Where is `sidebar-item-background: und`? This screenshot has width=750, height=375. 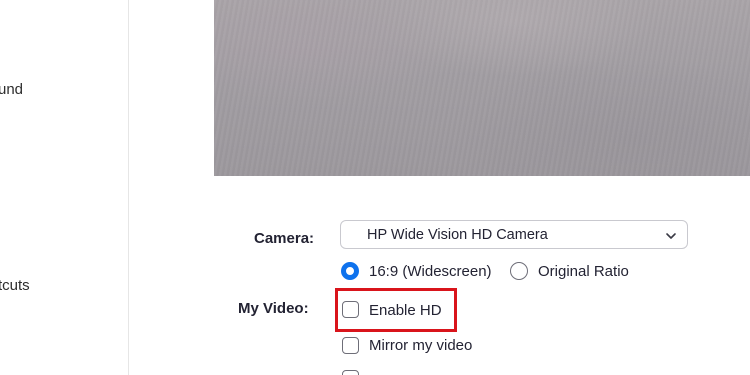
sidebar-item-background: und is located at coordinates (11, 89).